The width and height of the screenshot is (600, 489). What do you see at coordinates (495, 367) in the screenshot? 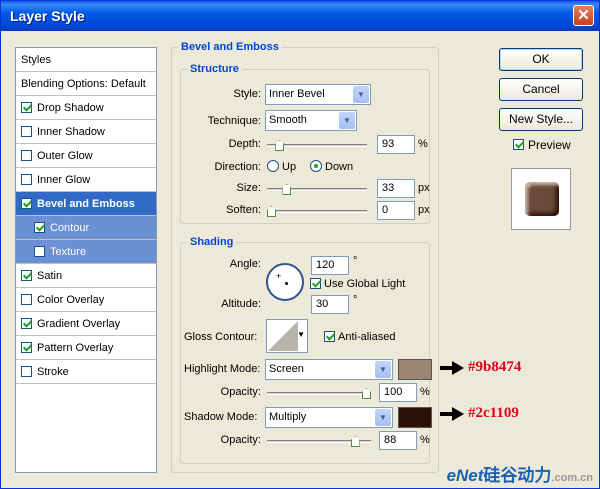
I see `highlight-hex-text: #9b8474` at bounding box center [495, 367].